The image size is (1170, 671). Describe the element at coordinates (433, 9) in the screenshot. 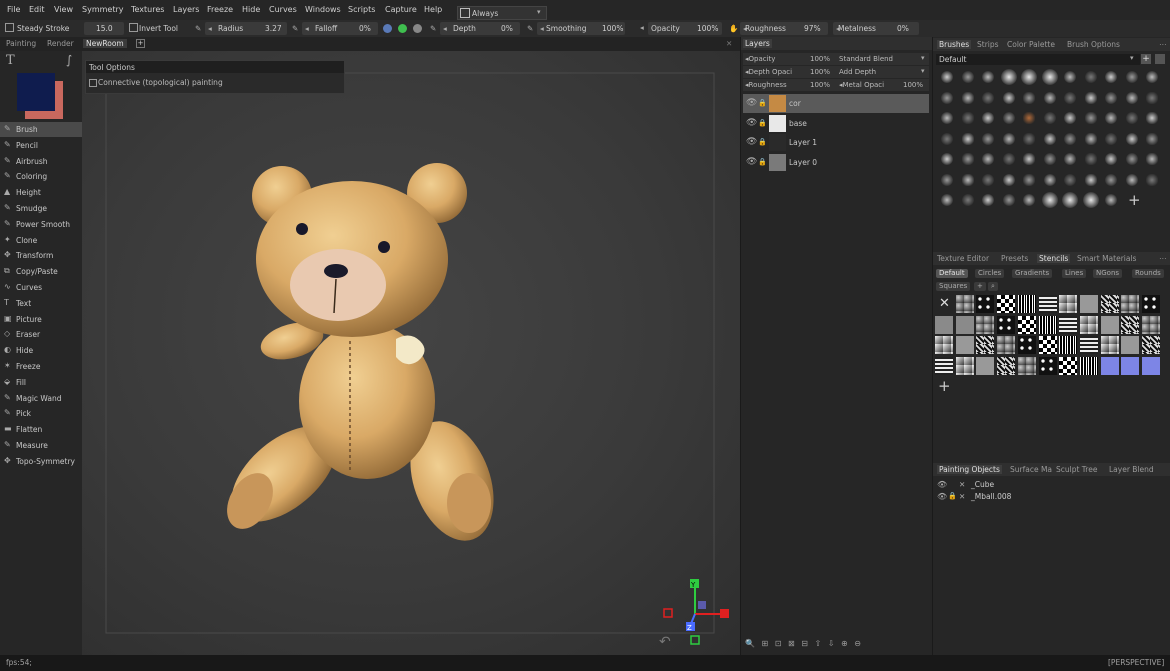

I see `menu-help: Help` at that location.